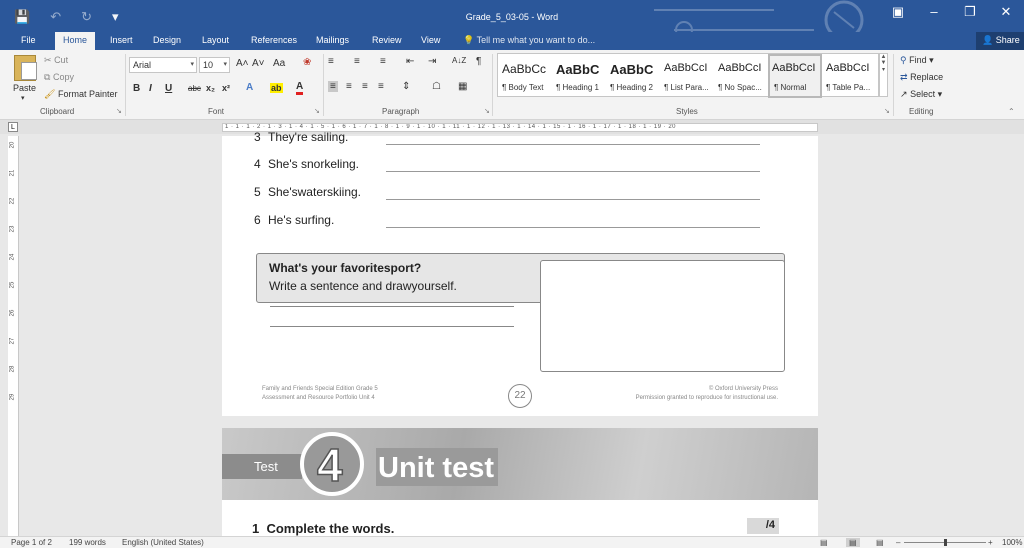 The height and width of the screenshot is (548, 1024). Describe the element at coordinates (406, 86) in the screenshot. I see `line-spacing-icon: ⇕` at that location.